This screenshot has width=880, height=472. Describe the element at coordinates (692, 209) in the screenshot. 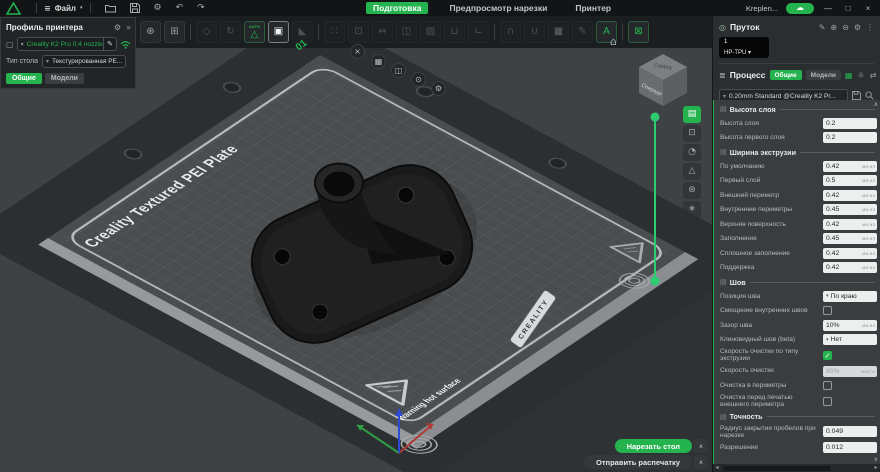

I see `fan-icon: ∗` at that location.